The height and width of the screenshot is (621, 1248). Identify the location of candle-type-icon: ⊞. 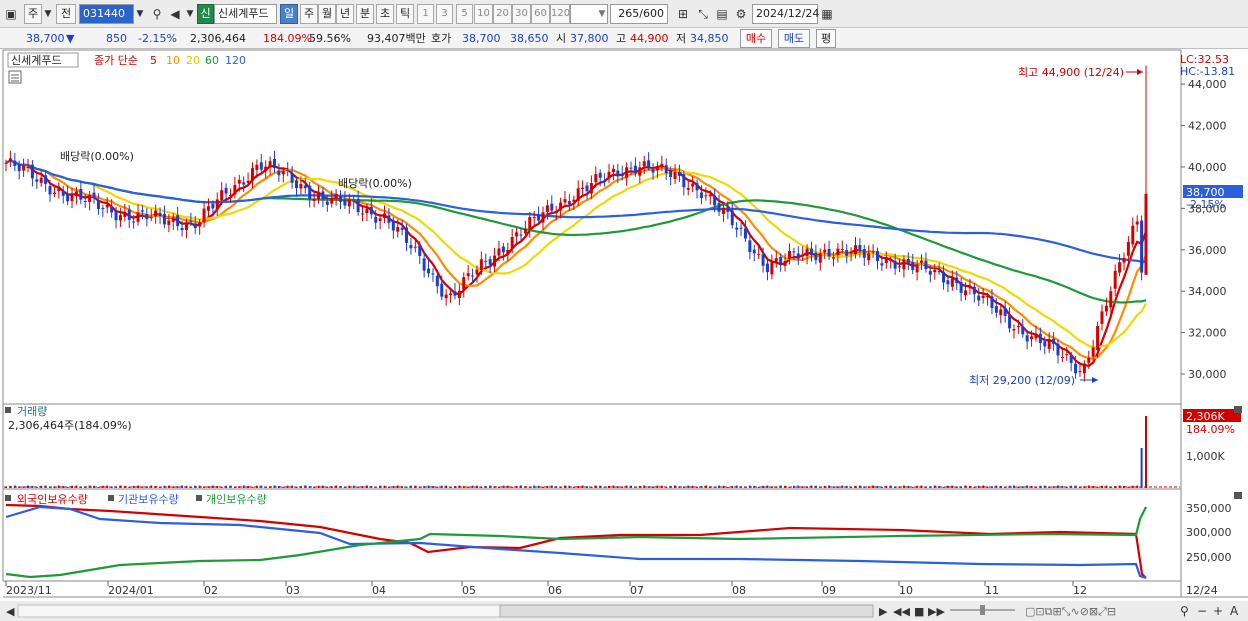
(683, 14).